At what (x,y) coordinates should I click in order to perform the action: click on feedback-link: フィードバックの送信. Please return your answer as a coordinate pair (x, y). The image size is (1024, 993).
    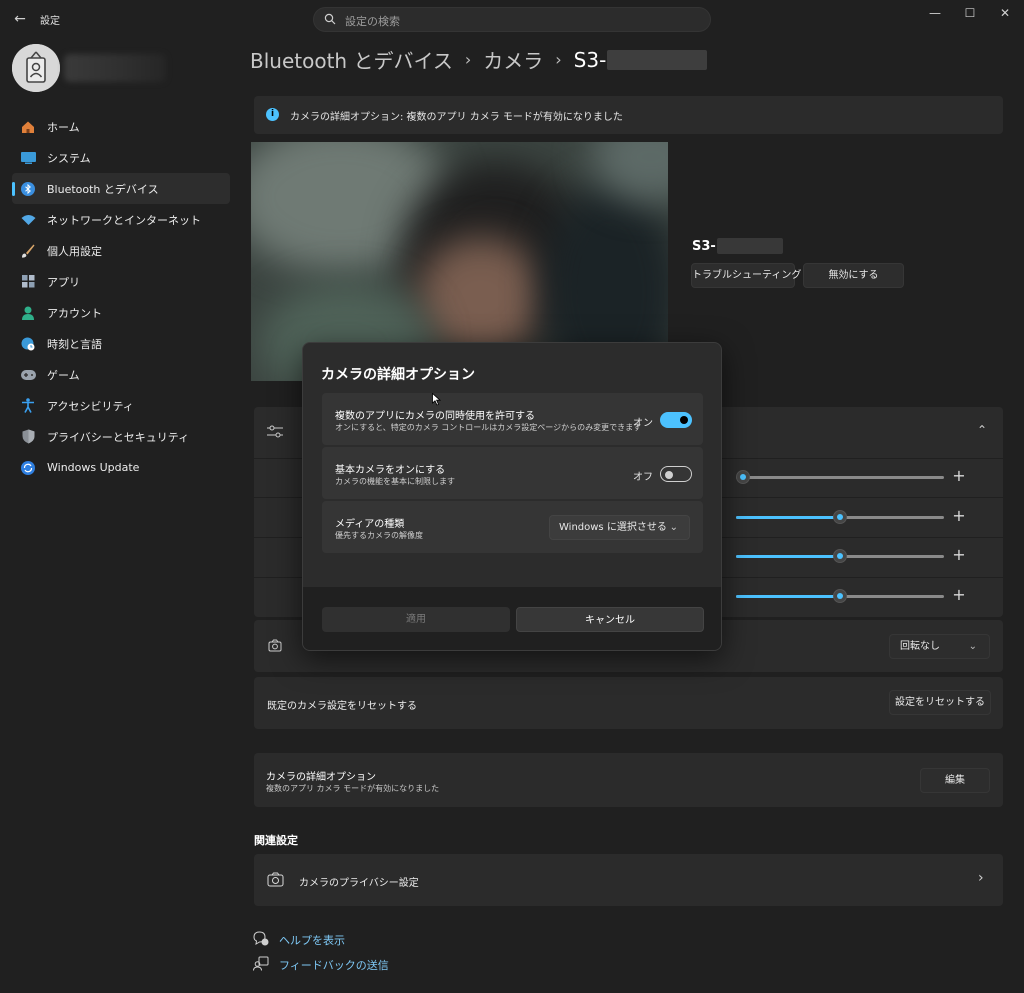
    Looking at the image, I should click on (334, 965).